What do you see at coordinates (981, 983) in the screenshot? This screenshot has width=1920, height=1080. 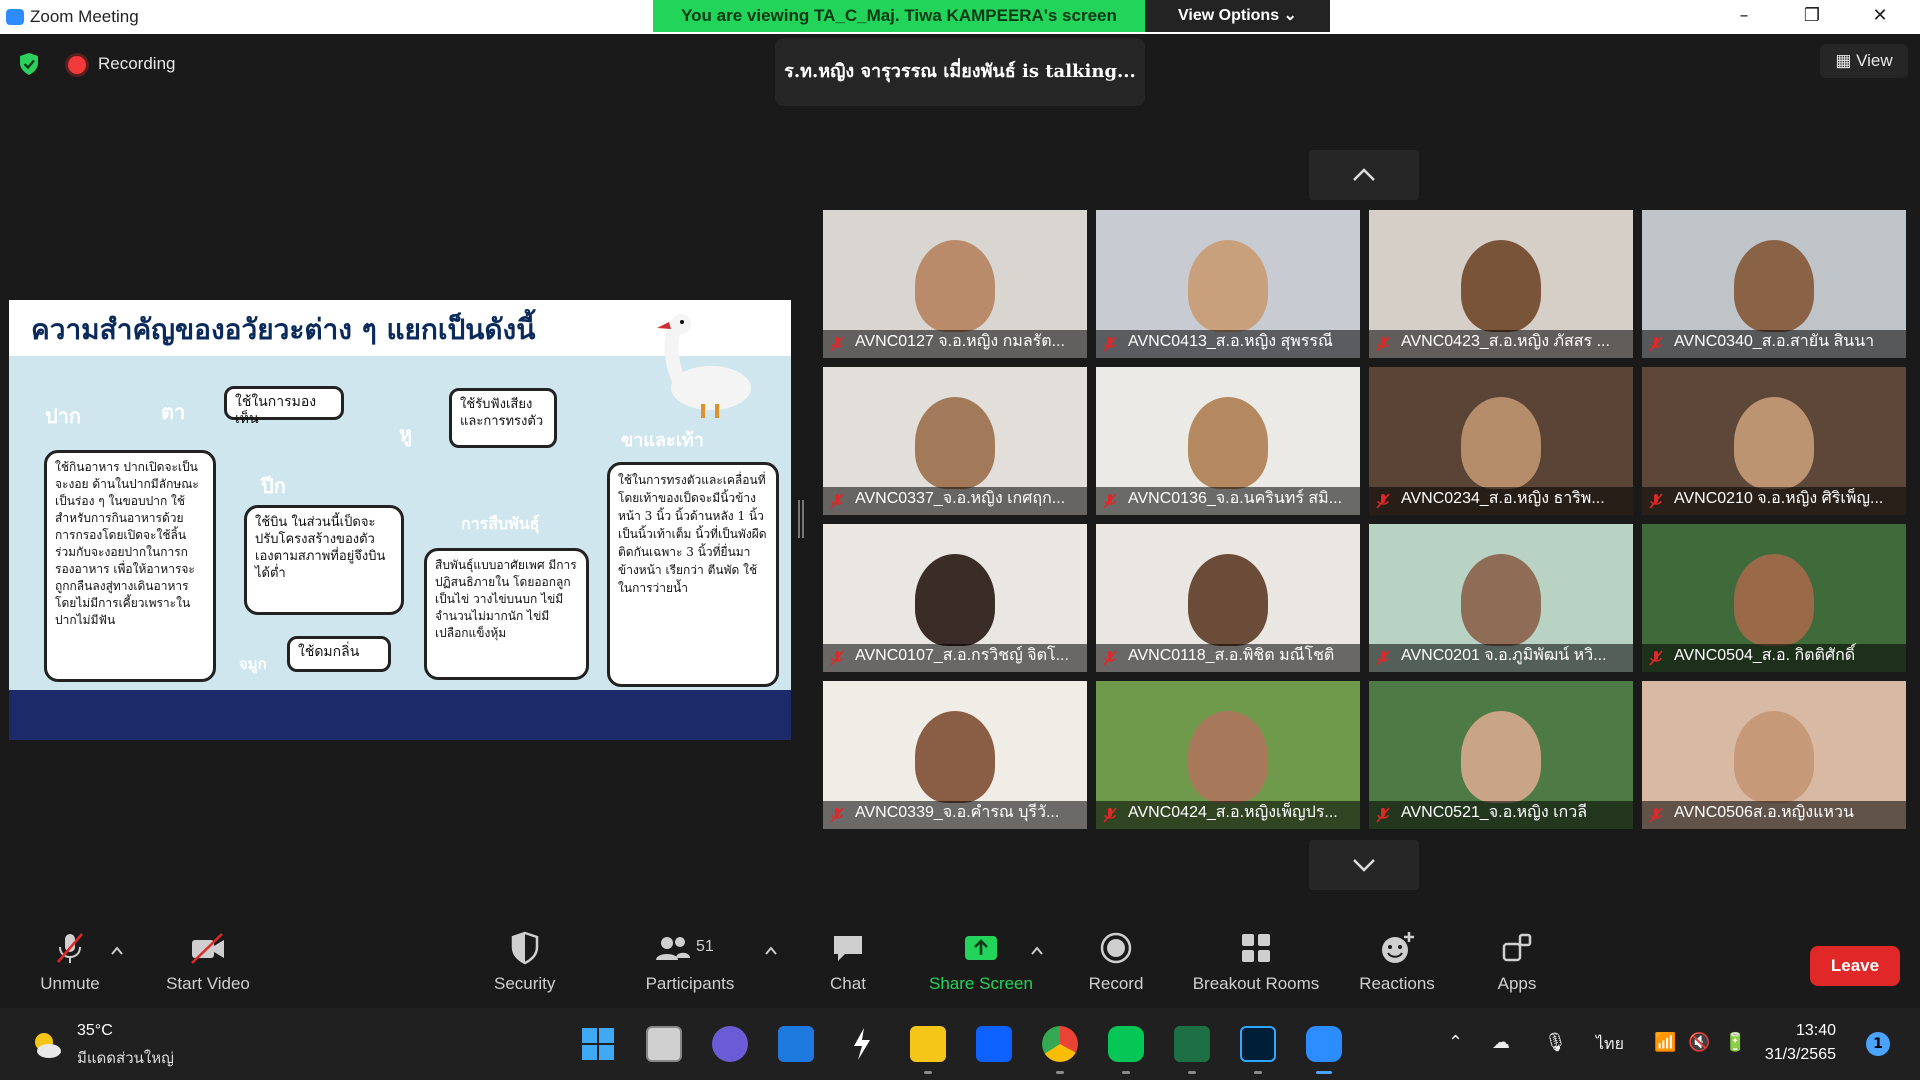 I see `share-screen-label: Share Screen` at bounding box center [981, 983].